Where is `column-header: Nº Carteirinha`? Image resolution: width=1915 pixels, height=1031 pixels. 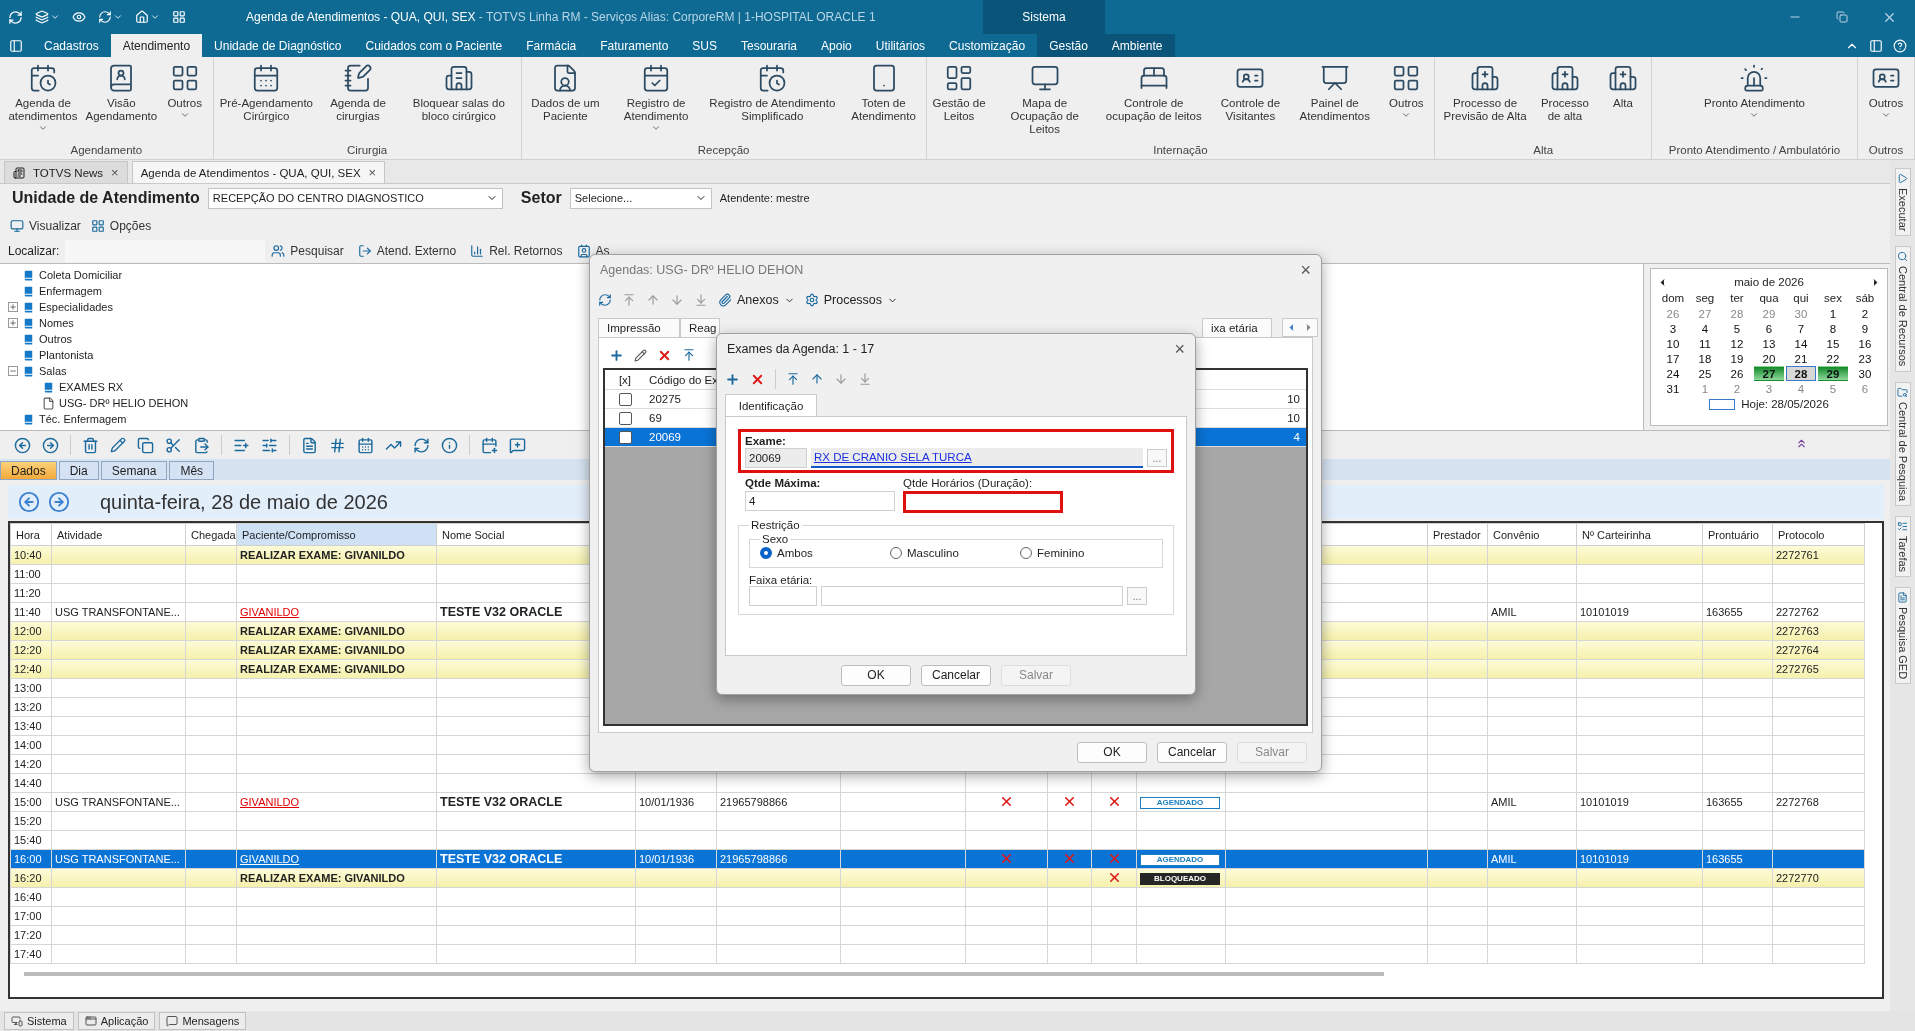 column-header: Nº Carteirinha is located at coordinates (1639, 534).